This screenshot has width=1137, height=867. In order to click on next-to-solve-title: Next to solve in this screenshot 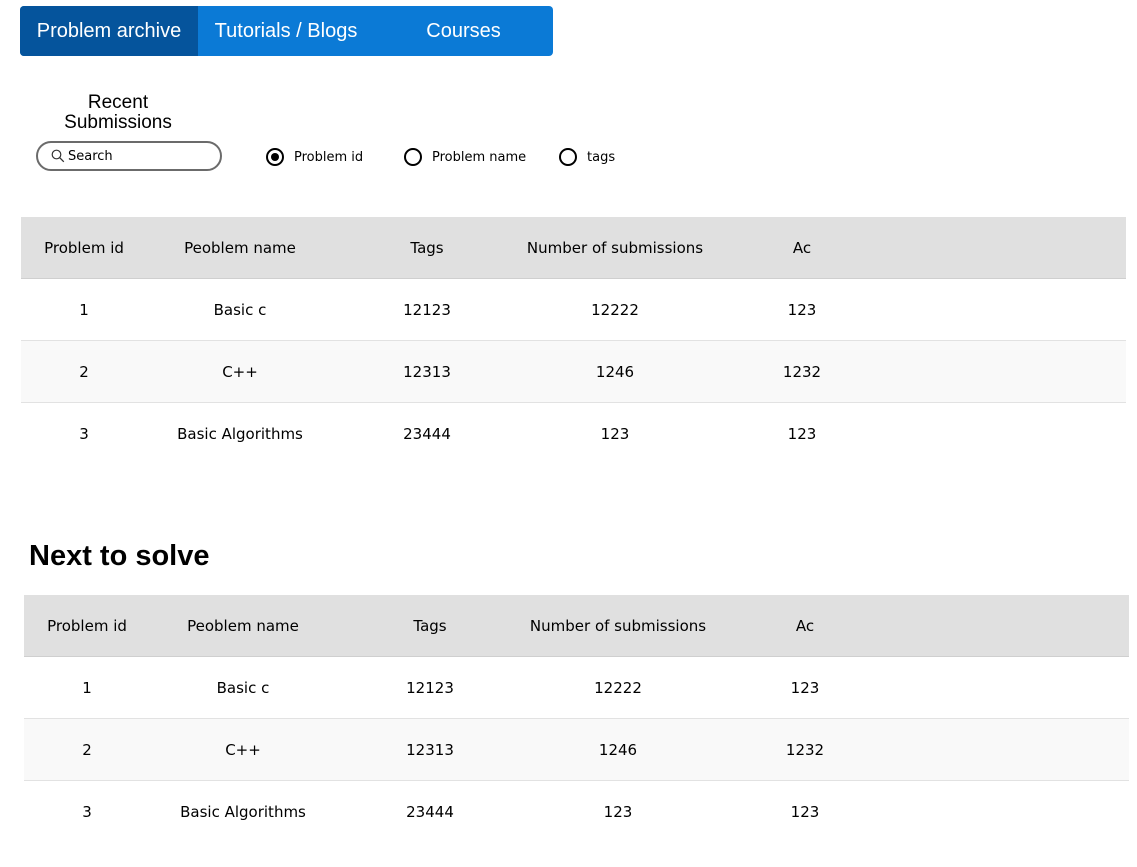, I will do `click(119, 556)`.